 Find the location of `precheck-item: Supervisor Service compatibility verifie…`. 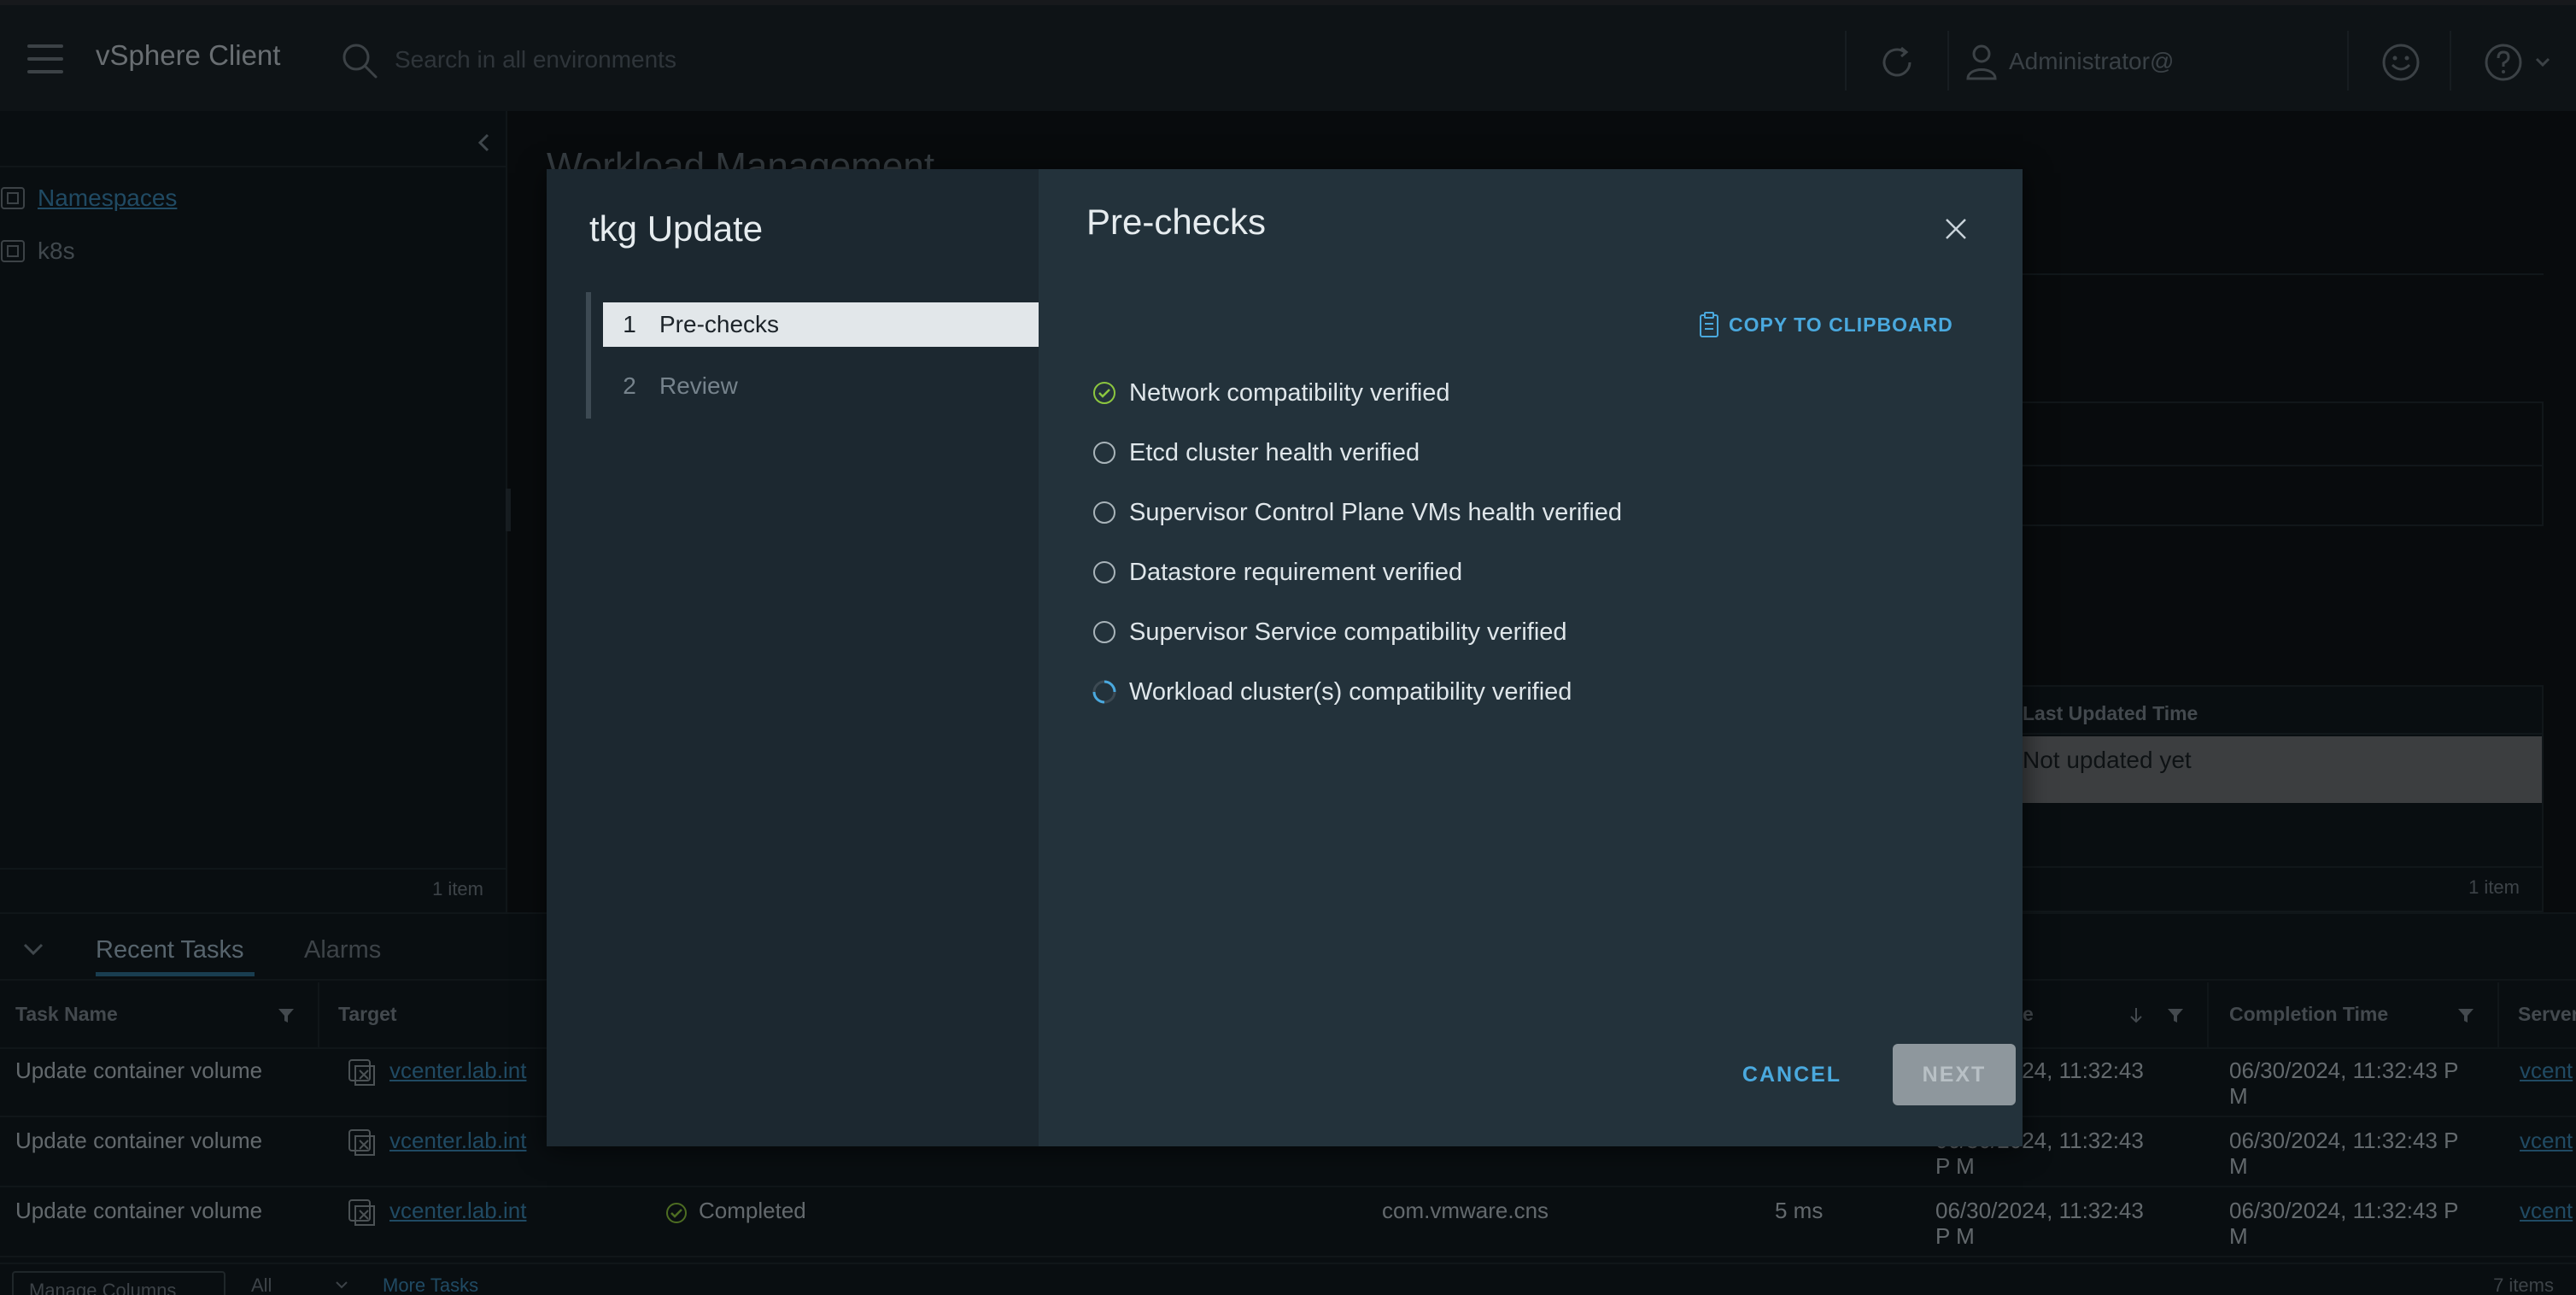

precheck-item: Supervisor Service compatibility verifie… is located at coordinates (1329, 632).